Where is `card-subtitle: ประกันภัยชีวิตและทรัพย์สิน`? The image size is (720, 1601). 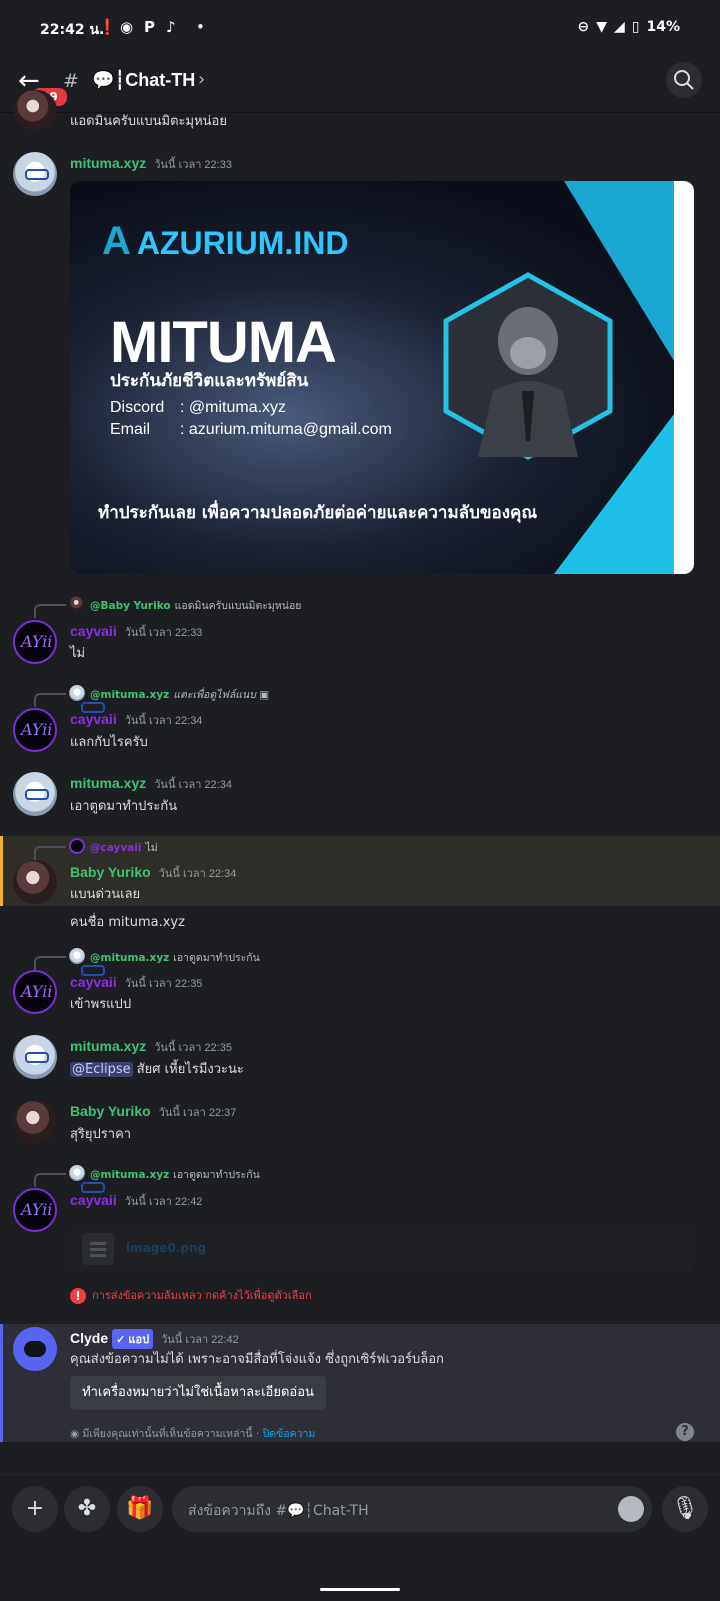 card-subtitle: ประกันภัยชีวิตและทรัพย์สิน is located at coordinates (209, 381).